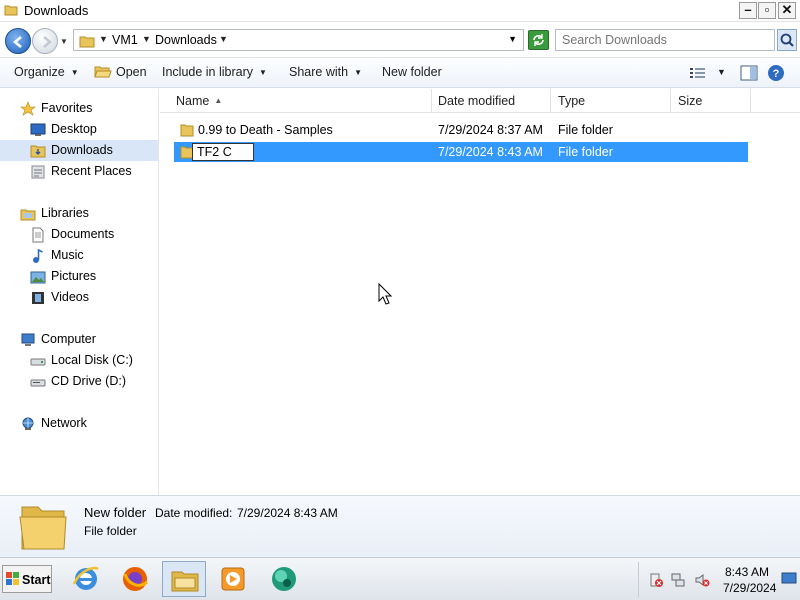 This screenshot has height=600, width=800. What do you see at coordinates (749, 588) in the screenshot?
I see `clock-date: 7/29/2024` at bounding box center [749, 588].